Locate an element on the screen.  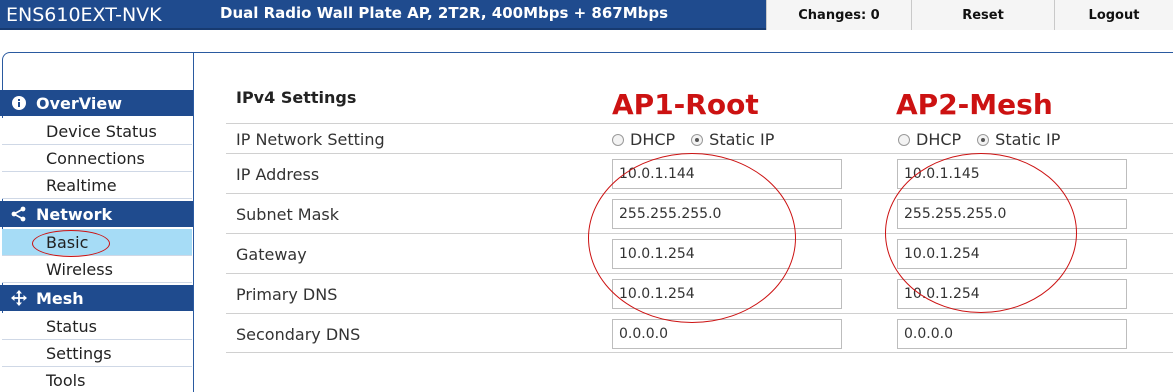
section-title: IPv4 Settings is located at coordinates (296, 97).